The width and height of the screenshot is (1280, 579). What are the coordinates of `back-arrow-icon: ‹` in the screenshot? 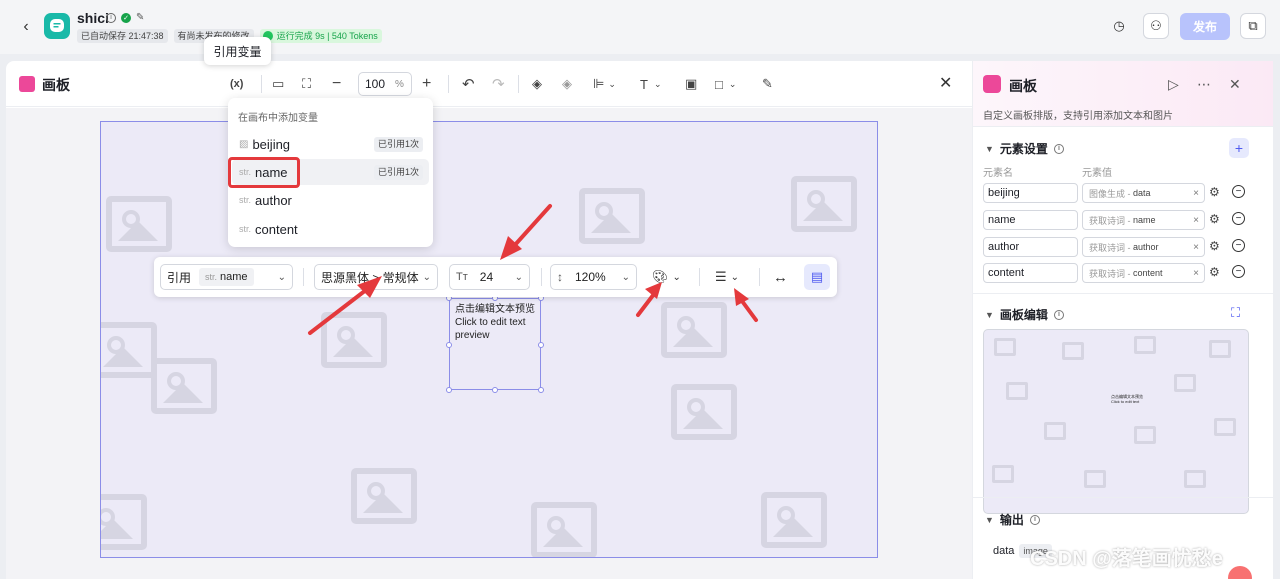 It's located at (26, 27).